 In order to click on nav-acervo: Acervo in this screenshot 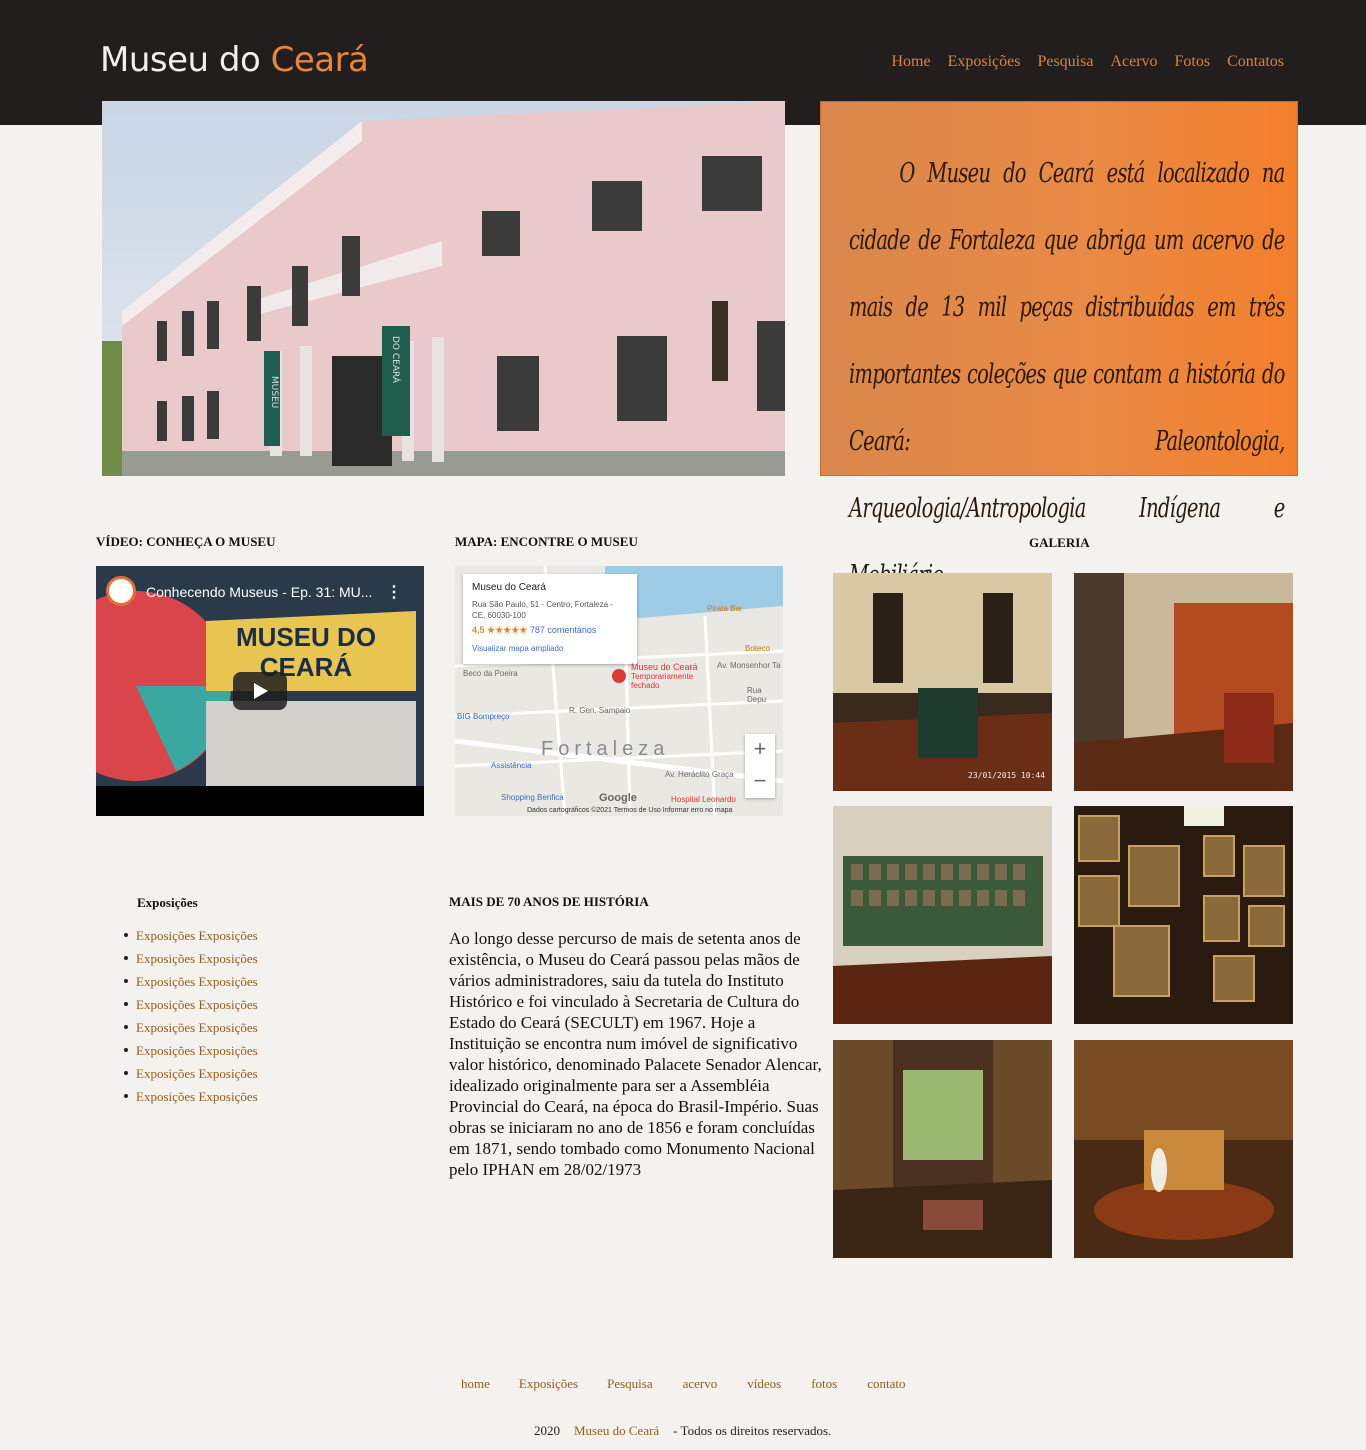, I will do `click(1133, 62)`.